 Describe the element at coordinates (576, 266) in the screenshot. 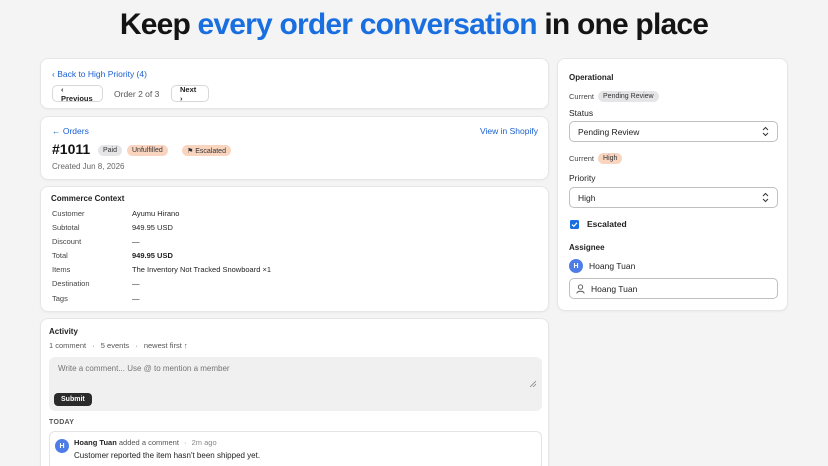

I see `assignee-avatar: H` at that location.